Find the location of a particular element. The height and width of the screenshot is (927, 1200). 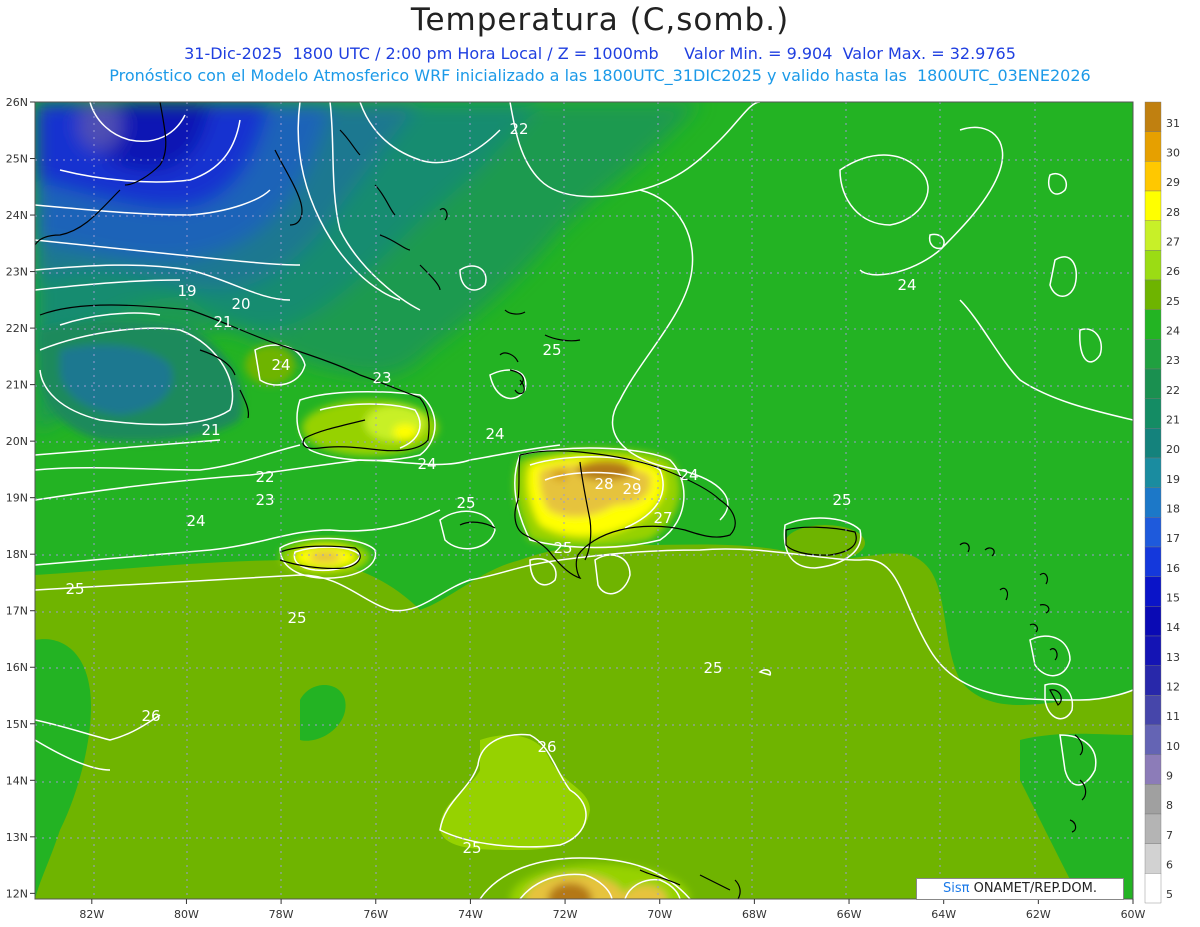

colorbar-label: 7 is located at coordinates (1169, 835).